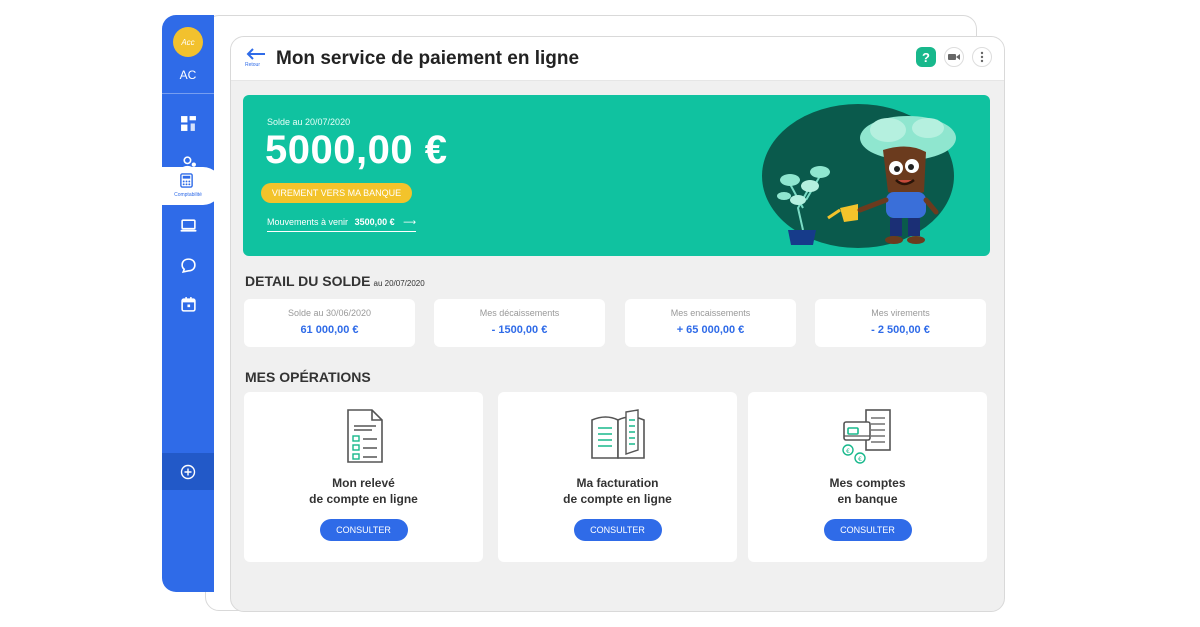 Image resolution: width=1200 pixels, height=627 pixels. I want to click on operation-card-bank-accounts: € € Mes comptes en banque CONSULTER, so click(867, 477).